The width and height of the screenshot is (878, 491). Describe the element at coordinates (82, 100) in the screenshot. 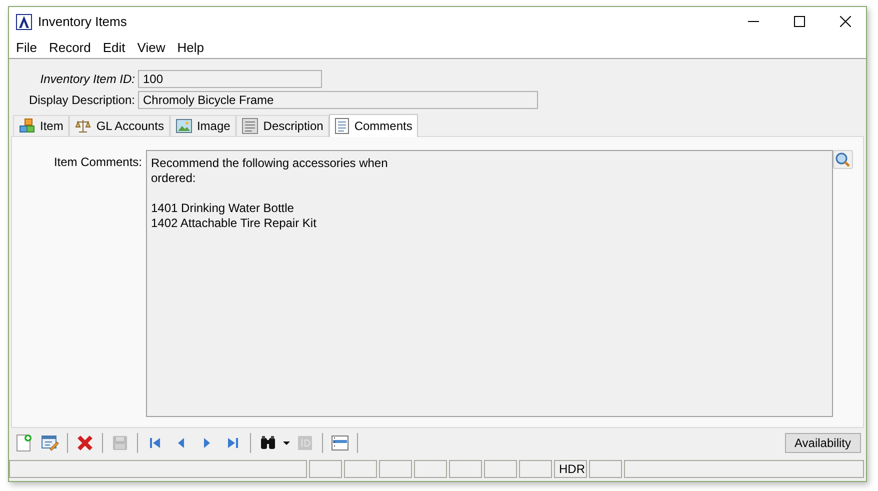

I see `field-label: Display Description:` at that location.